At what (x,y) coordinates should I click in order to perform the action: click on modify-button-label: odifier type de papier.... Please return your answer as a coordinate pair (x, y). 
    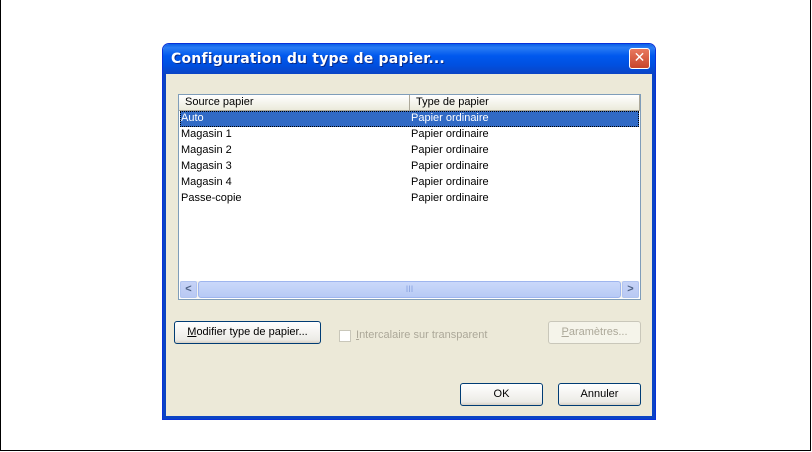
    Looking at the image, I should click on (252, 332).